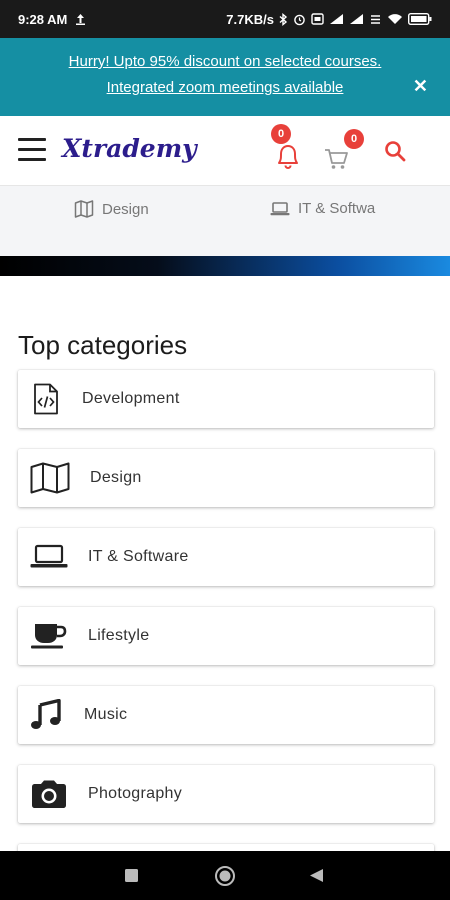  What do you see at coordinates (125, 209) in the screenshot?
I see `tab-label: Design` at bounding box center [125, 209].